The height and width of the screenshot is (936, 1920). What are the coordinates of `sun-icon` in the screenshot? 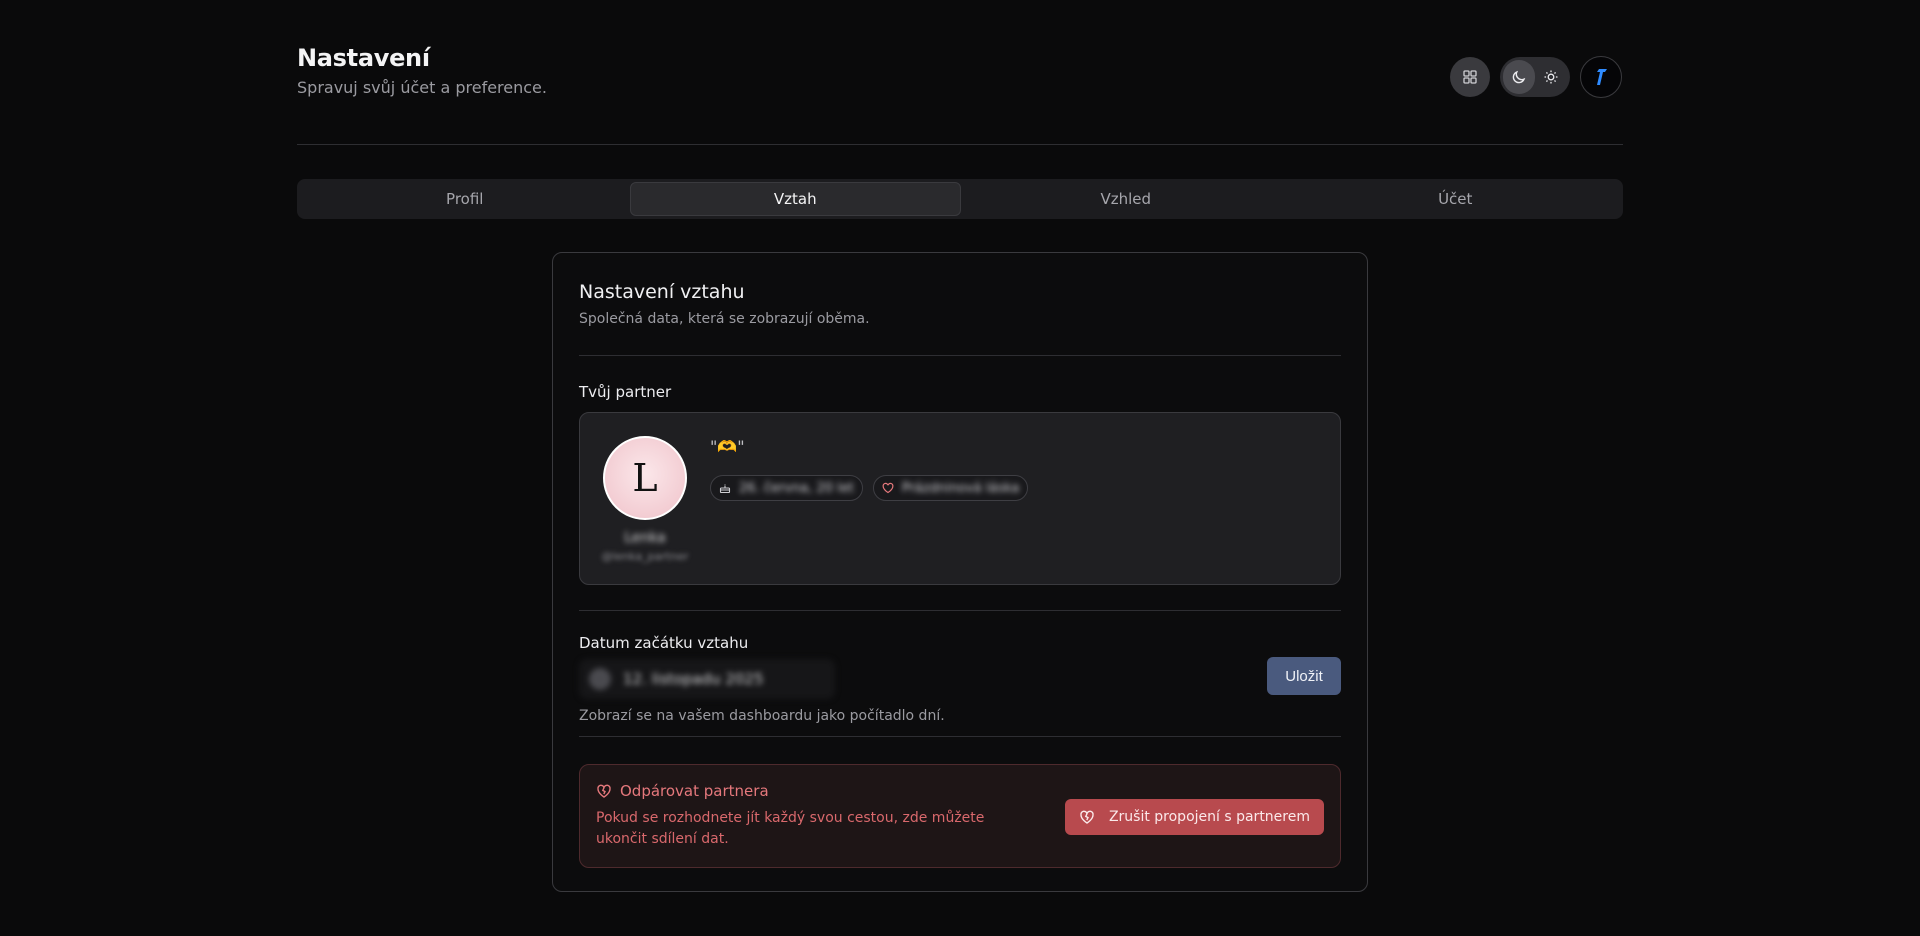 It's located at (1551, 77).